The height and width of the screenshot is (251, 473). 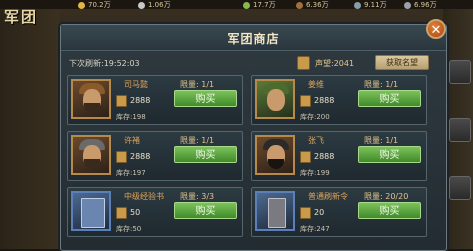 I want to click on item-name: 张飞, so click(x=316, y=140).